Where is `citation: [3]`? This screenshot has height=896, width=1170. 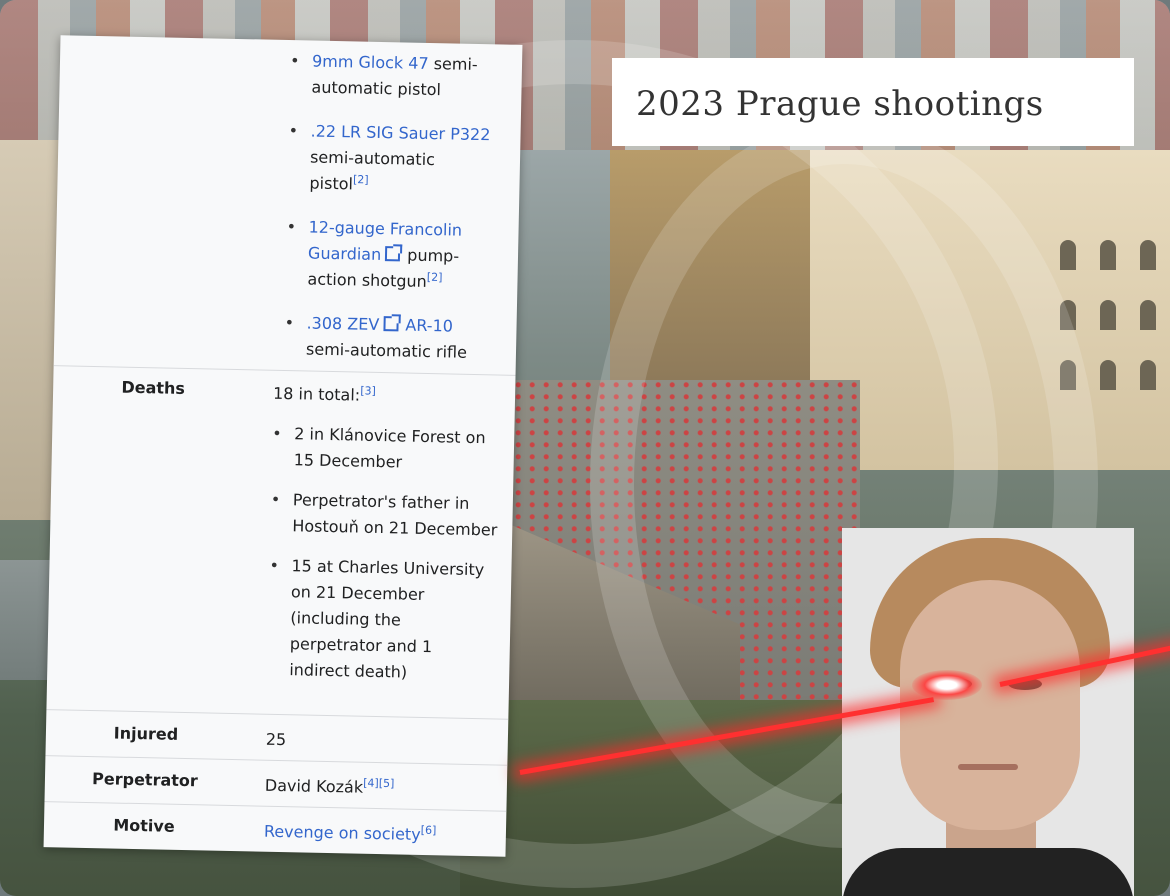
citation: [3] is located at coordinates (368, 390).